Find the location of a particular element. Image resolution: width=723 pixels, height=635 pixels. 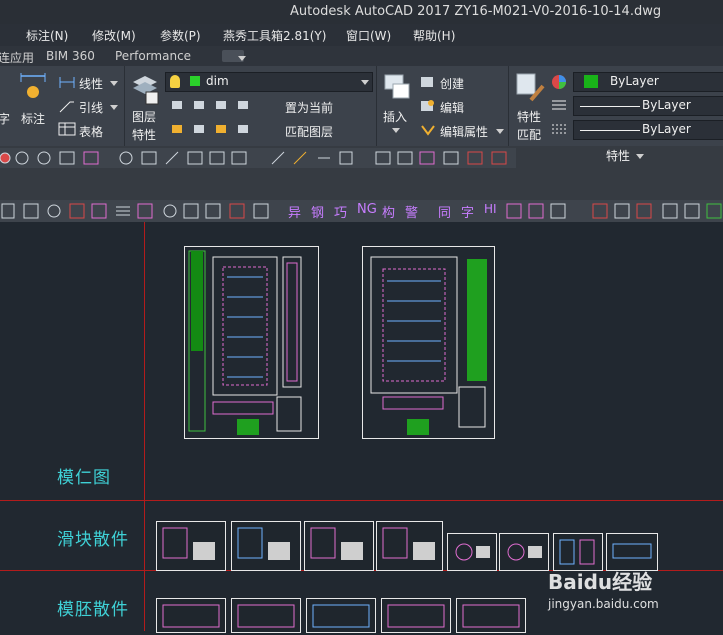

text-tool-label: 字 is located at coordinates (5, 119).